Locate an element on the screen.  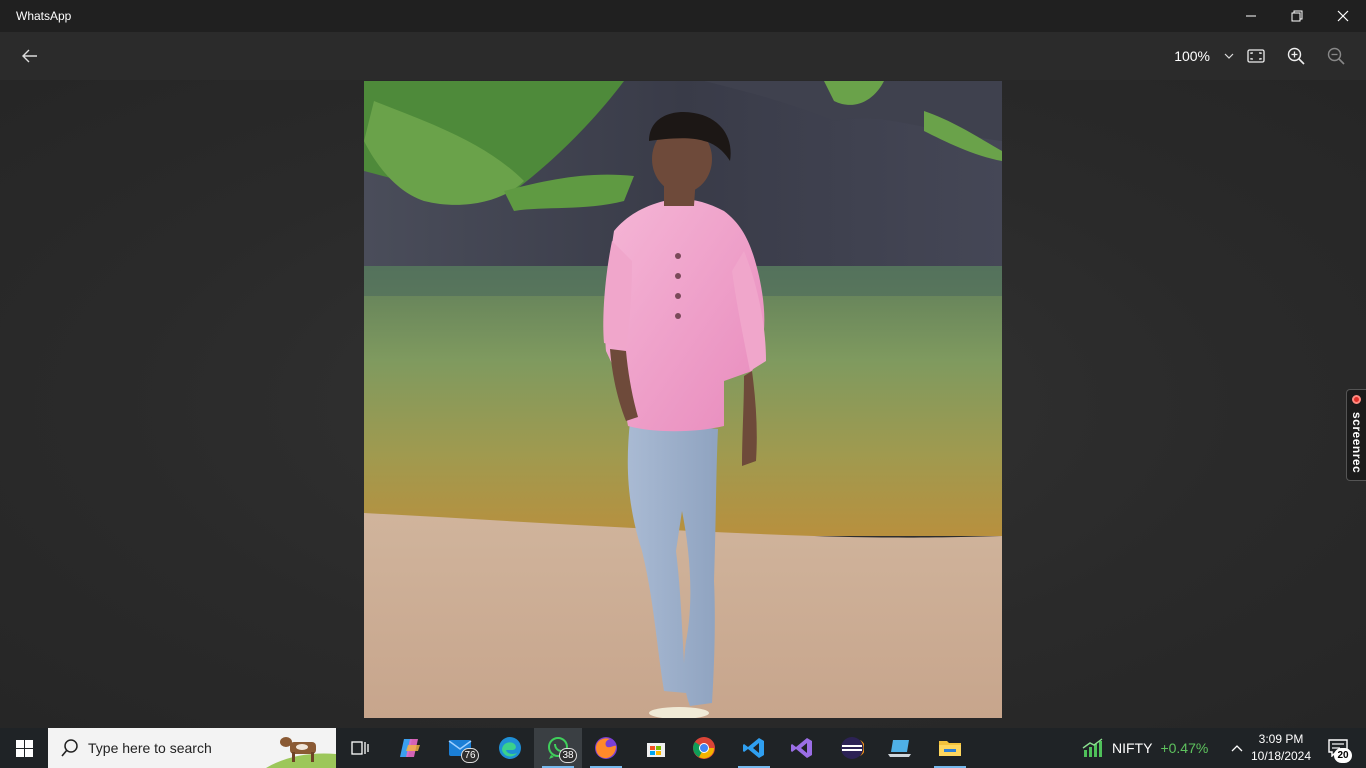
windows-start-icon is located at coordinates (24, 748).